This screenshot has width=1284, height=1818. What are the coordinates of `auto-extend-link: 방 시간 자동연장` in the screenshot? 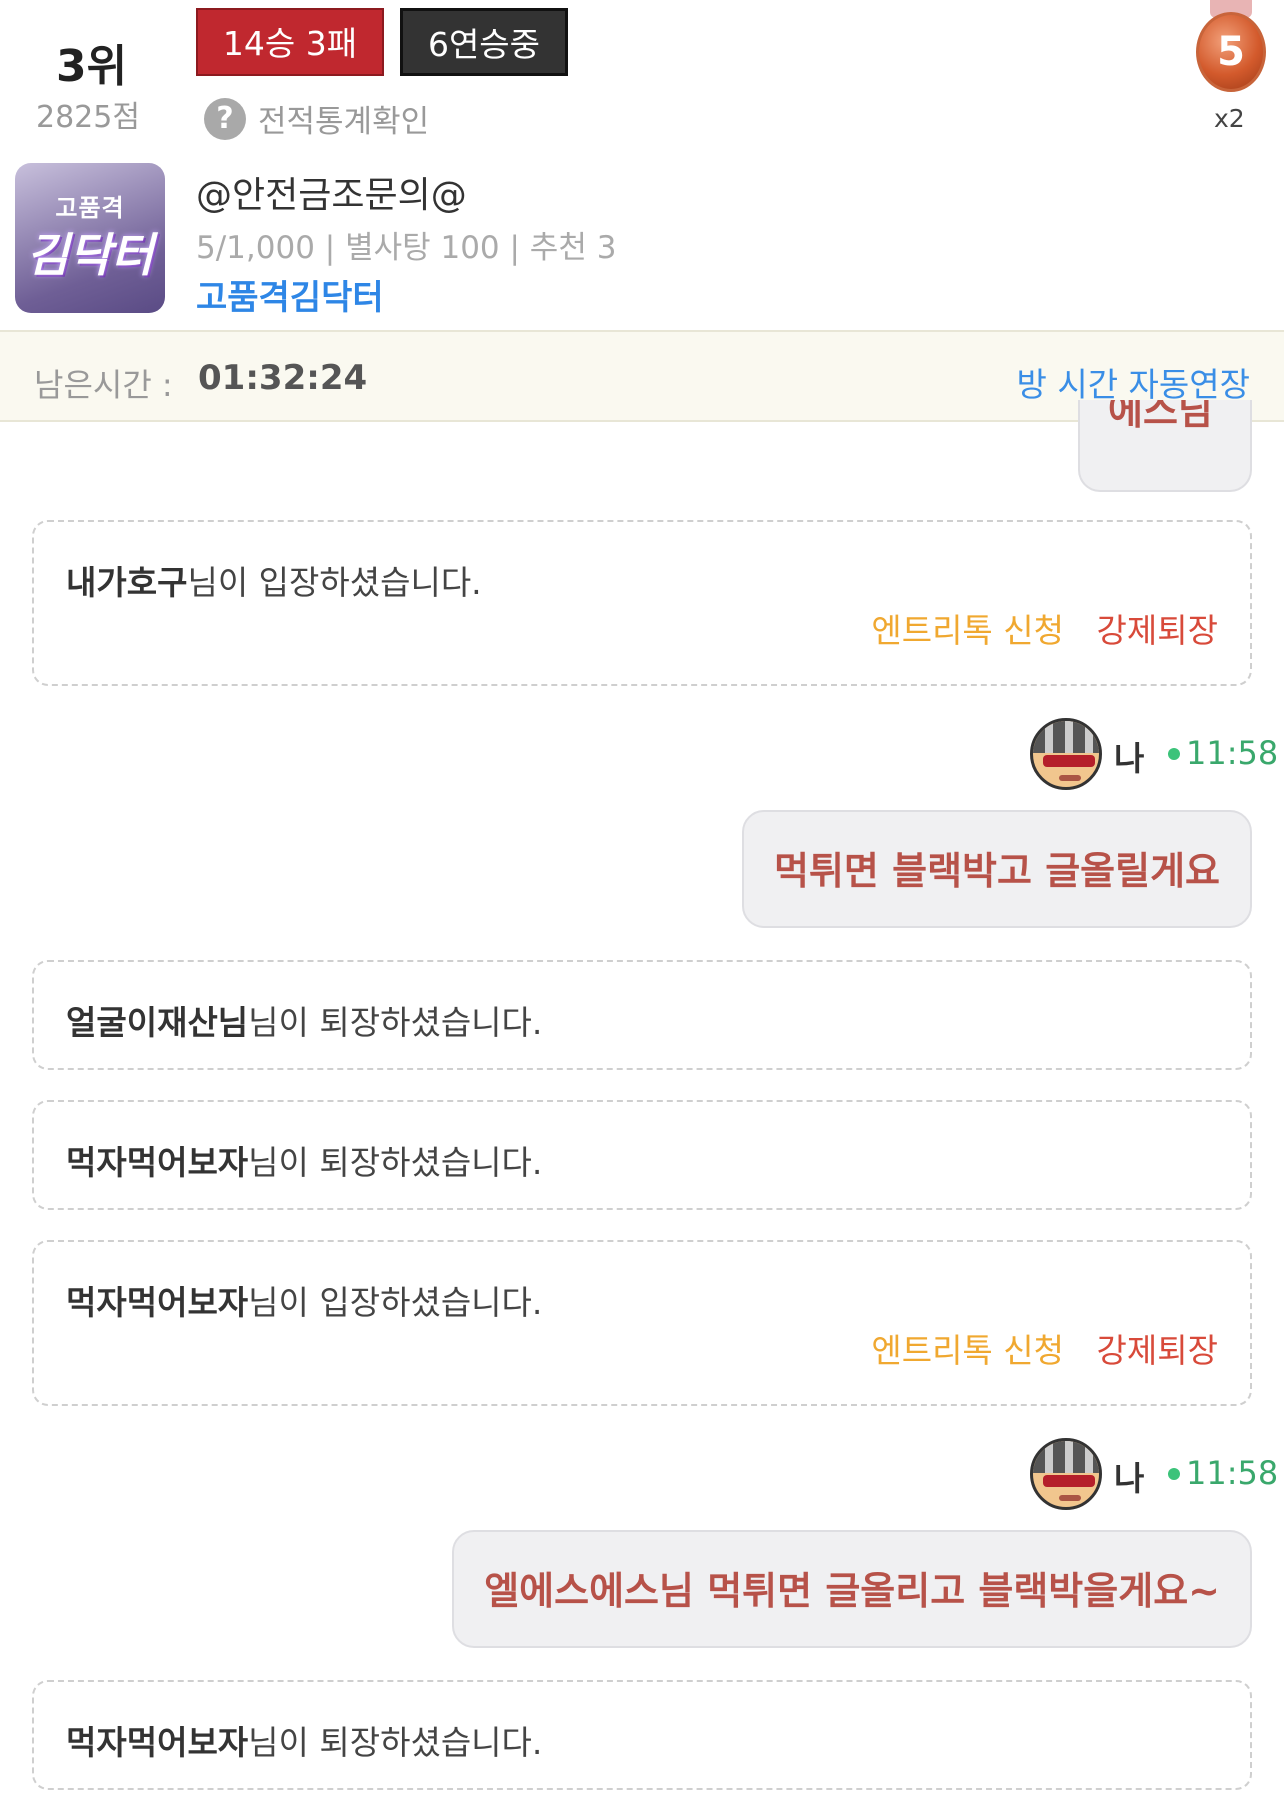 It's located at (1134, 382).